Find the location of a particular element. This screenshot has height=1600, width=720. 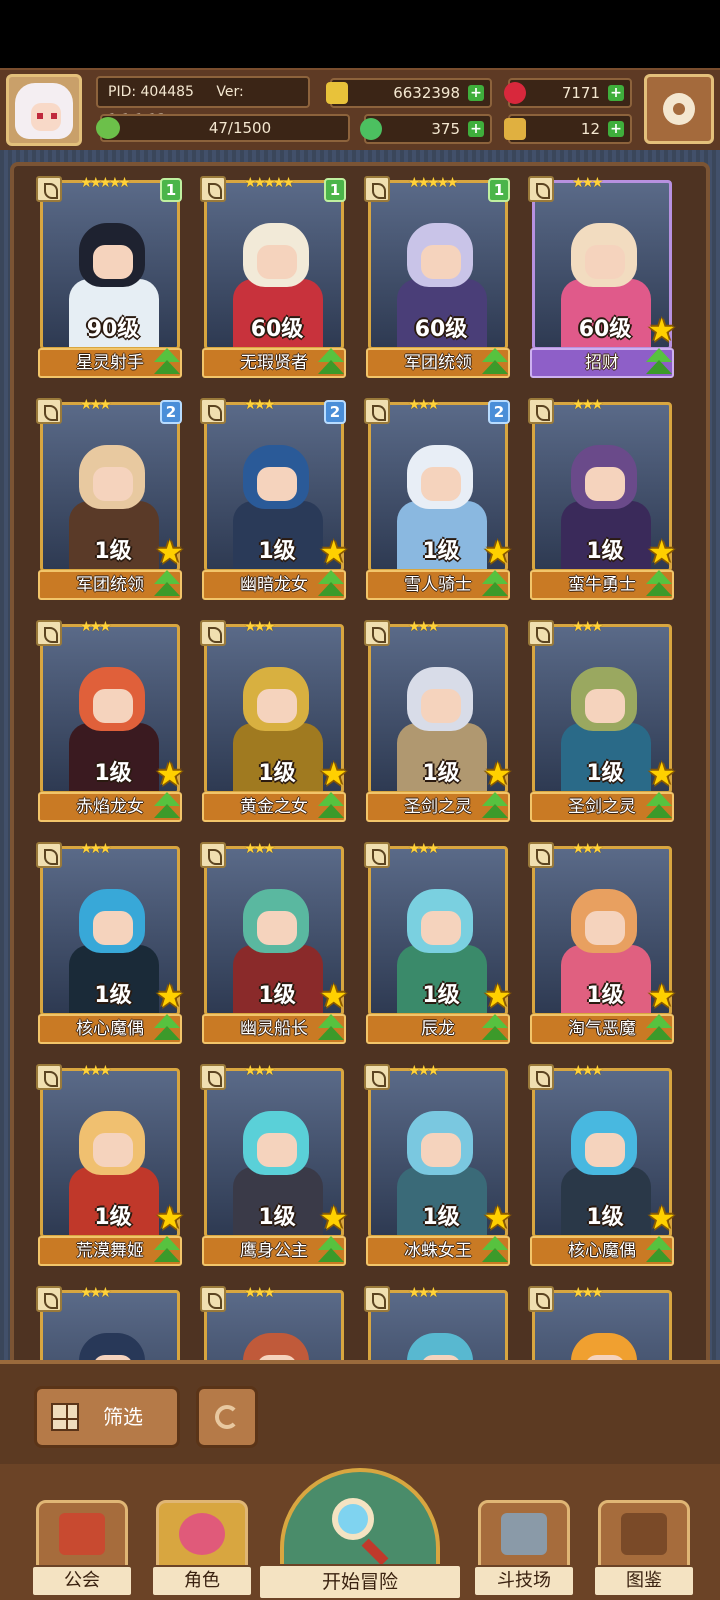

add-key-button: + is located at coordinates (616, 129).